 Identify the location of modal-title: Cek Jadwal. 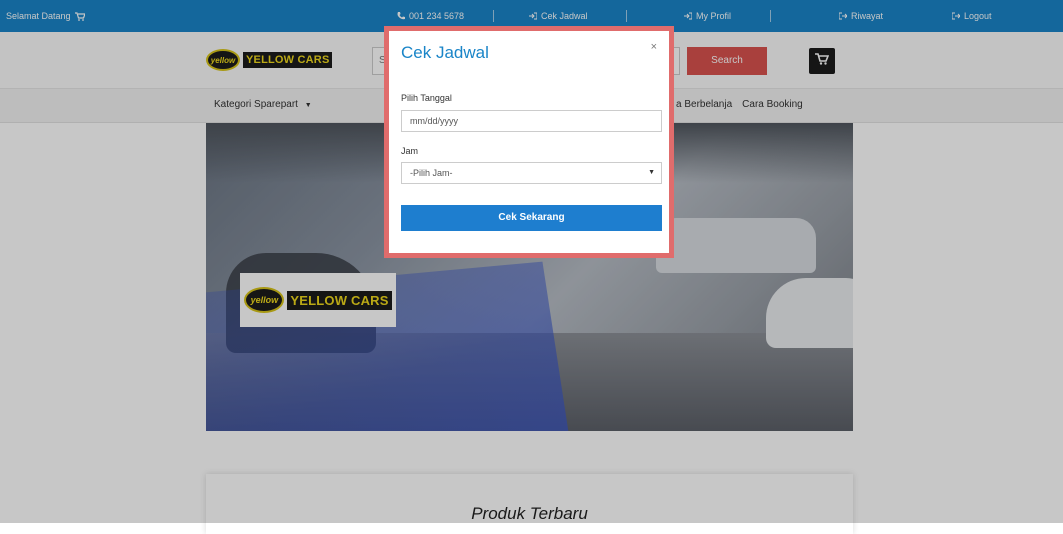
(445, 52).